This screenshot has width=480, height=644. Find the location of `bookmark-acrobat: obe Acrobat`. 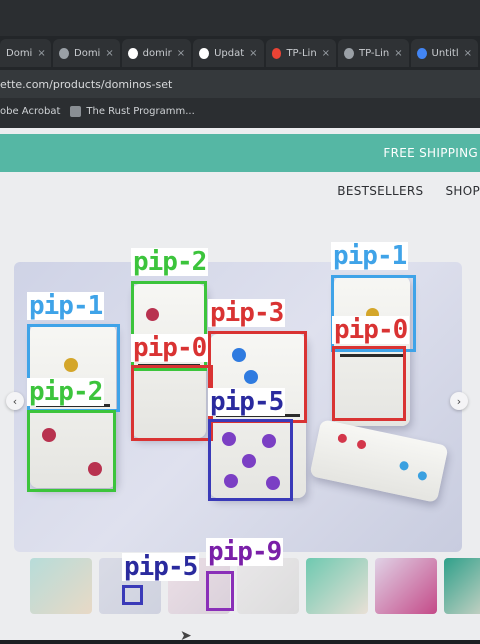

bookmark-acrobat: obe Acrobat is located at coordinates (30, 111).